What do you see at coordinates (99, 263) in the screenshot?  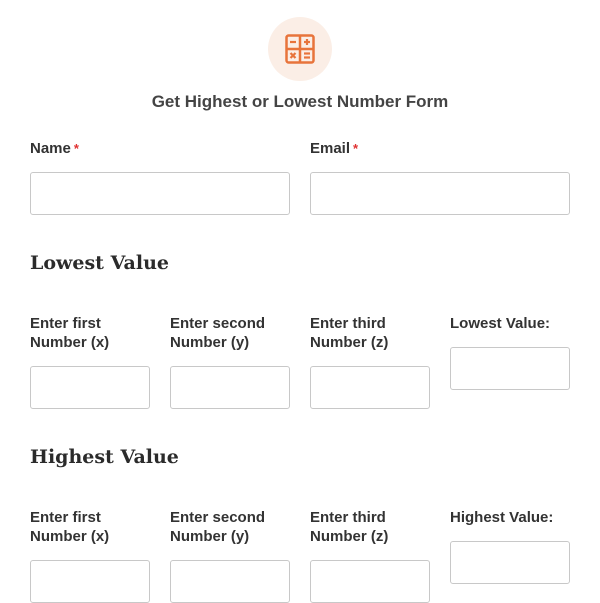 I see `section-heading-lowest: Lowest Value` at bounding box center [99, 263].